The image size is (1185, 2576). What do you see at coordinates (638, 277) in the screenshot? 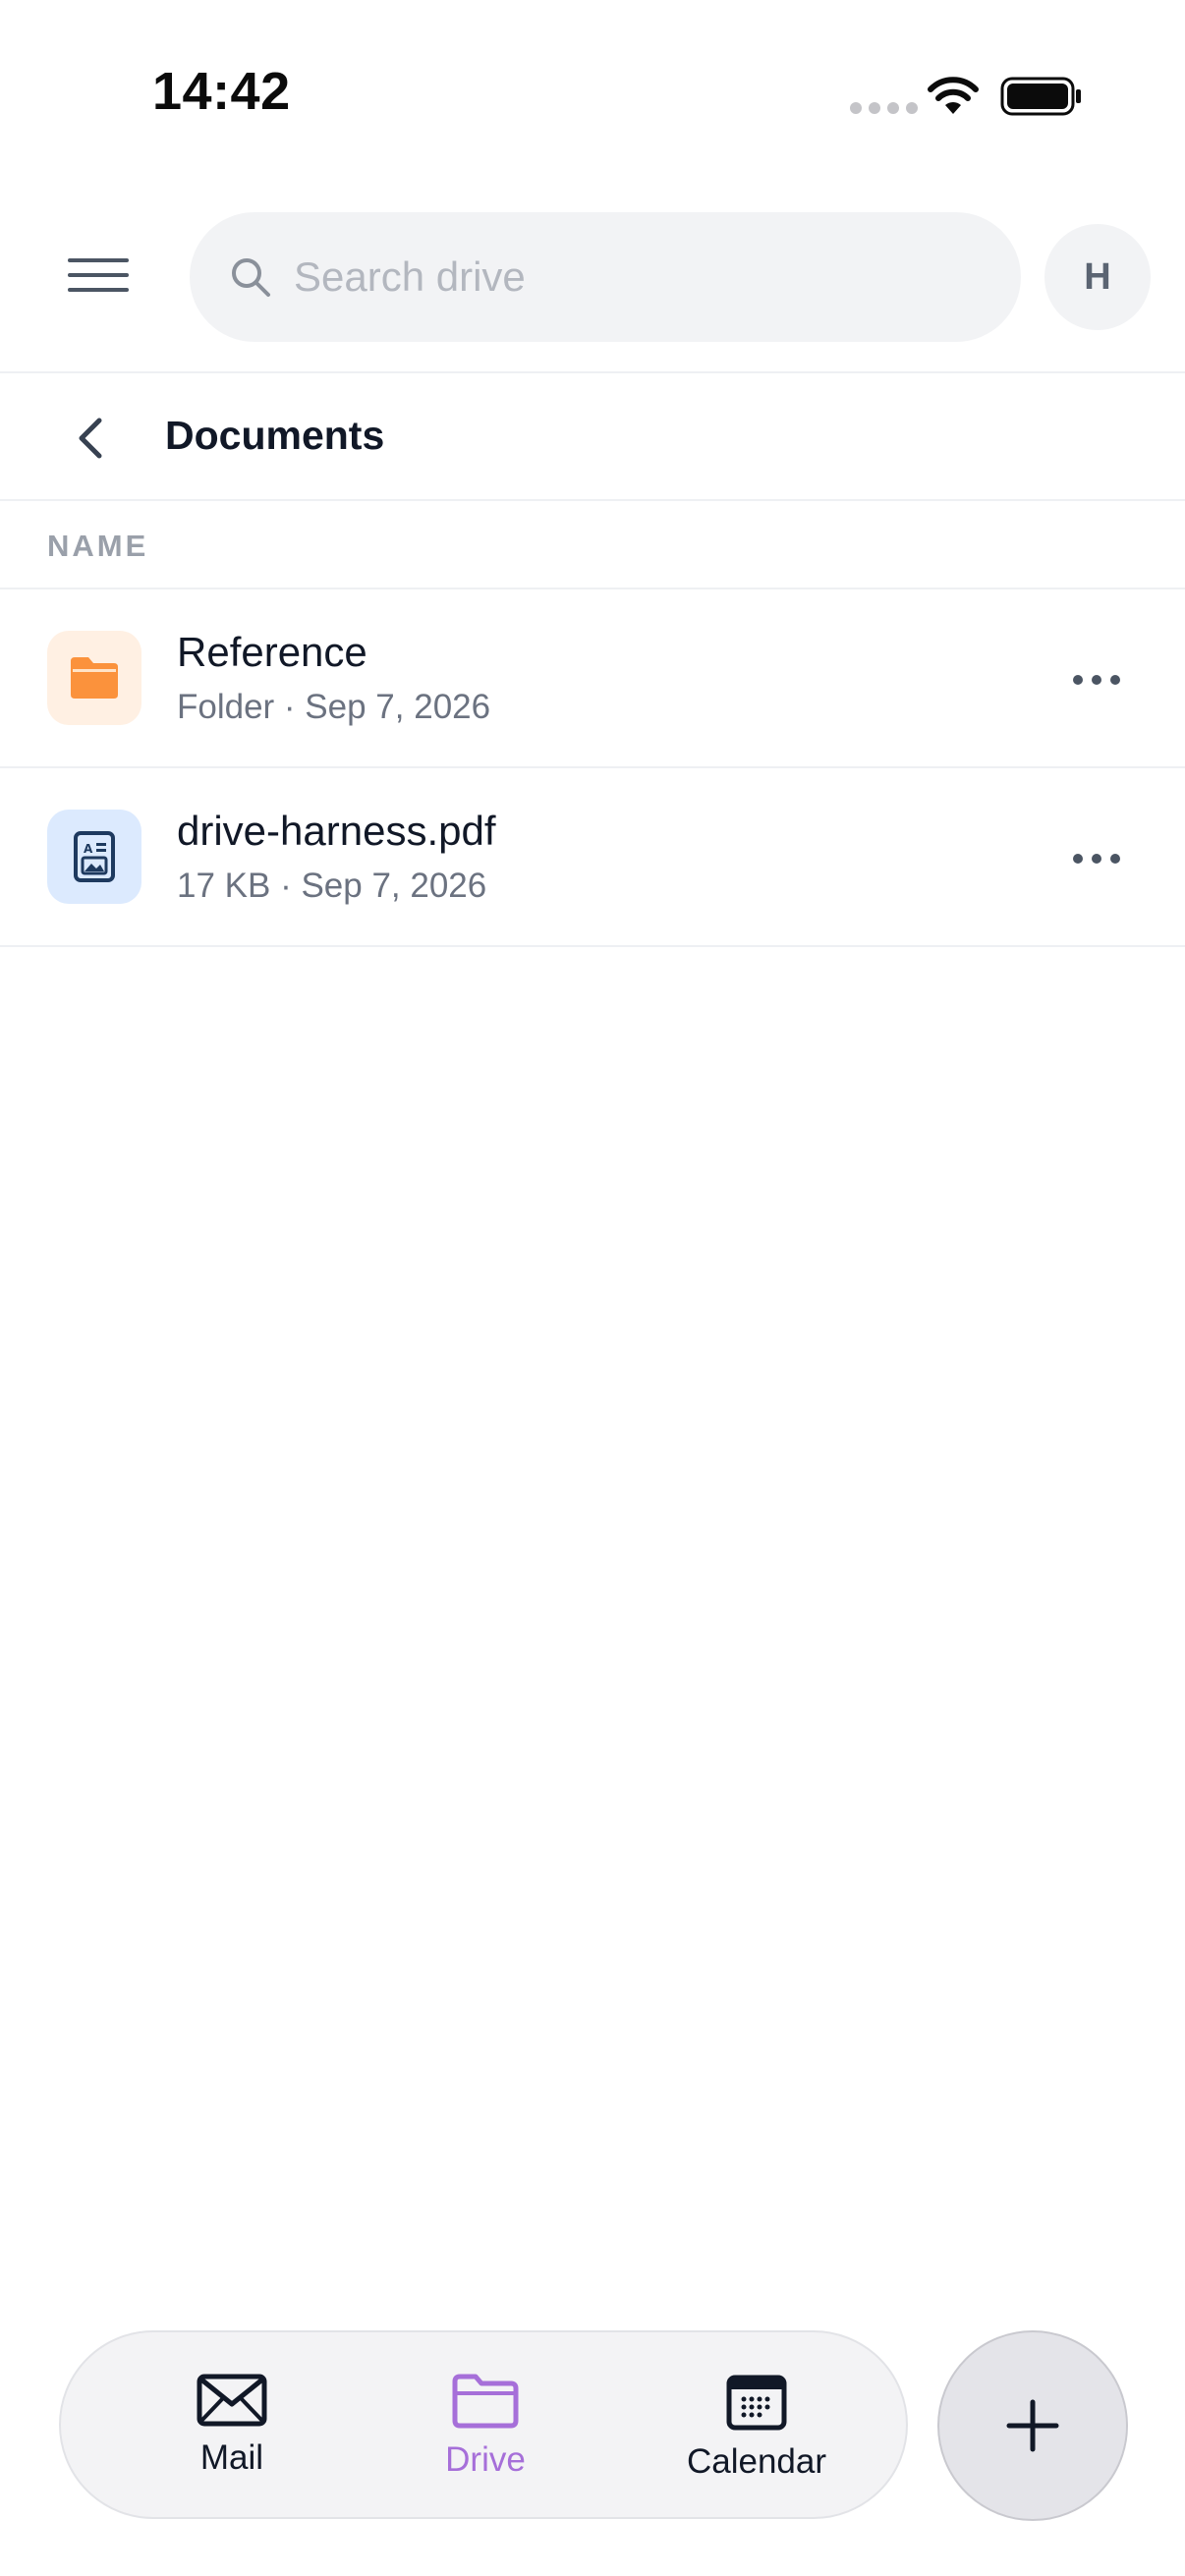
I see `search-input` at bounding box center [638, 277].